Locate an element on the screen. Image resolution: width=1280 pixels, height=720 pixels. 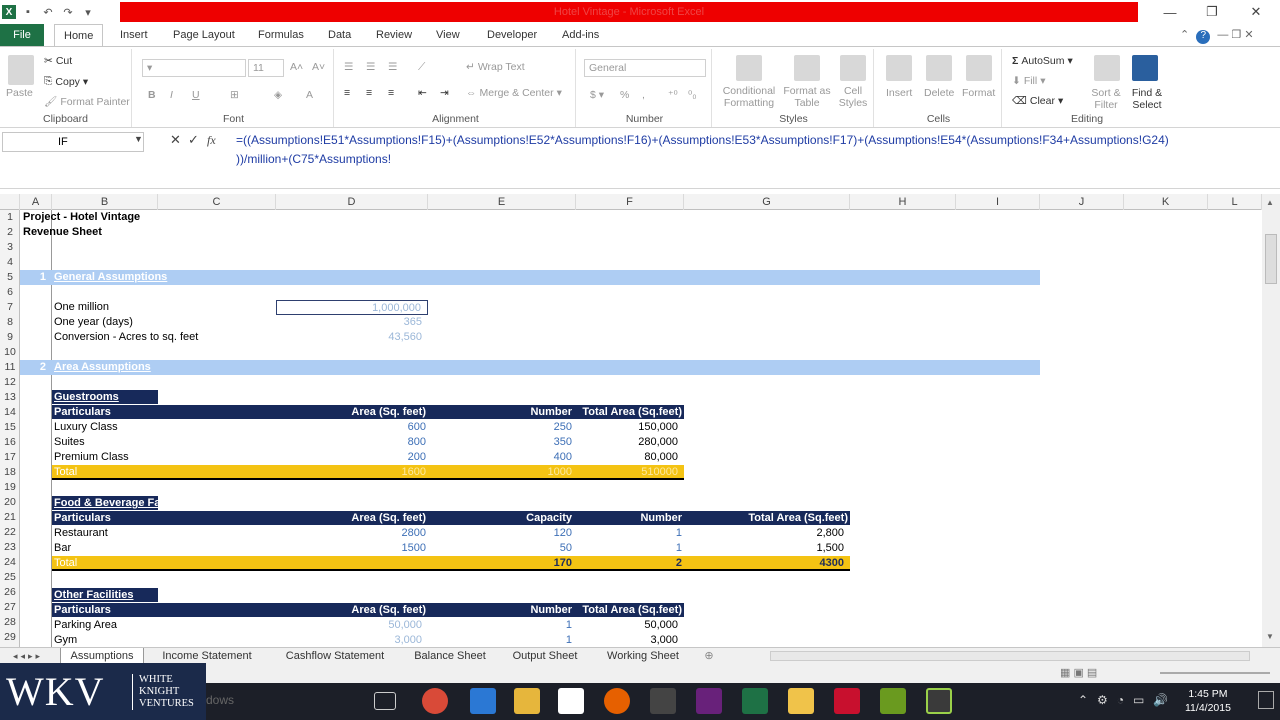
table-cell: 50 is located at coordinates (500, 548).